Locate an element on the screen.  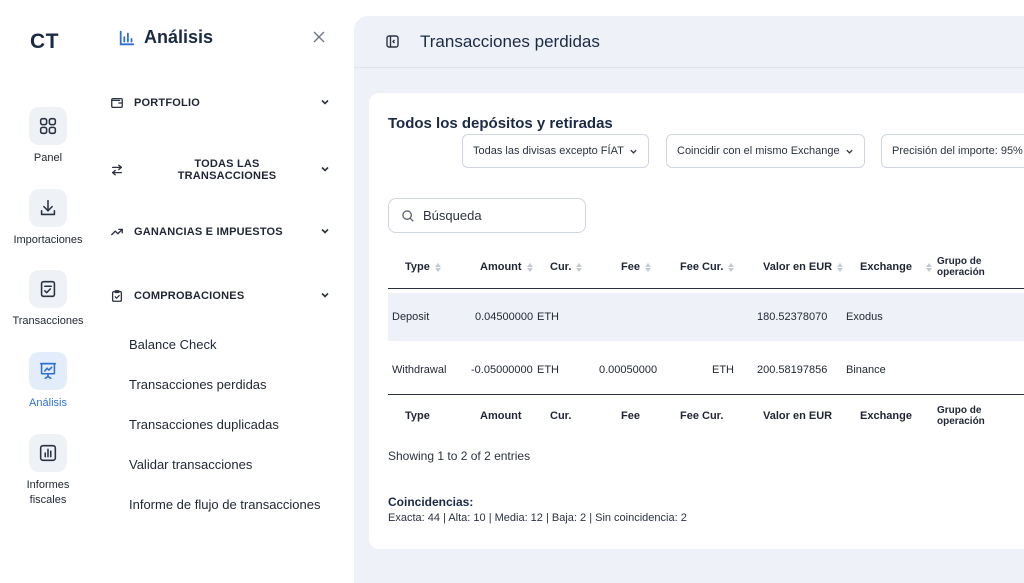
rail-label-transacciones: Transacciones is located at coordinates (48, 321).